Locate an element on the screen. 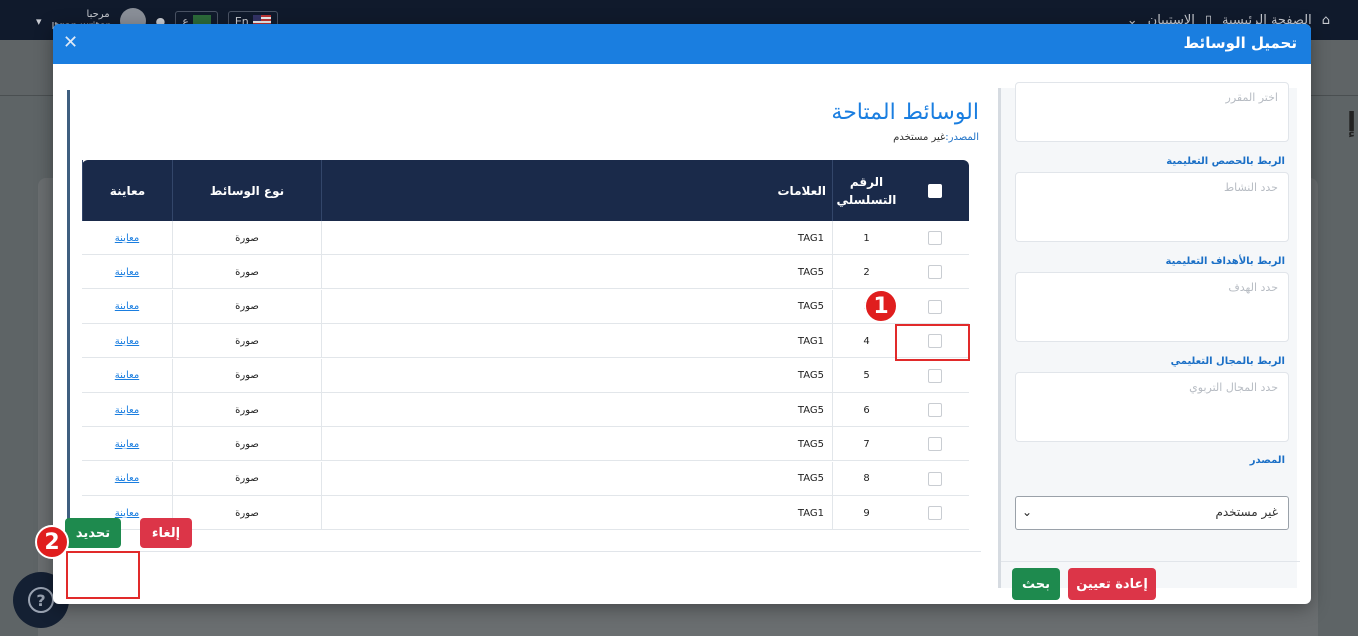  table-row: 1 TAG1 صورة معاينة is located at coordinates (525, 238).